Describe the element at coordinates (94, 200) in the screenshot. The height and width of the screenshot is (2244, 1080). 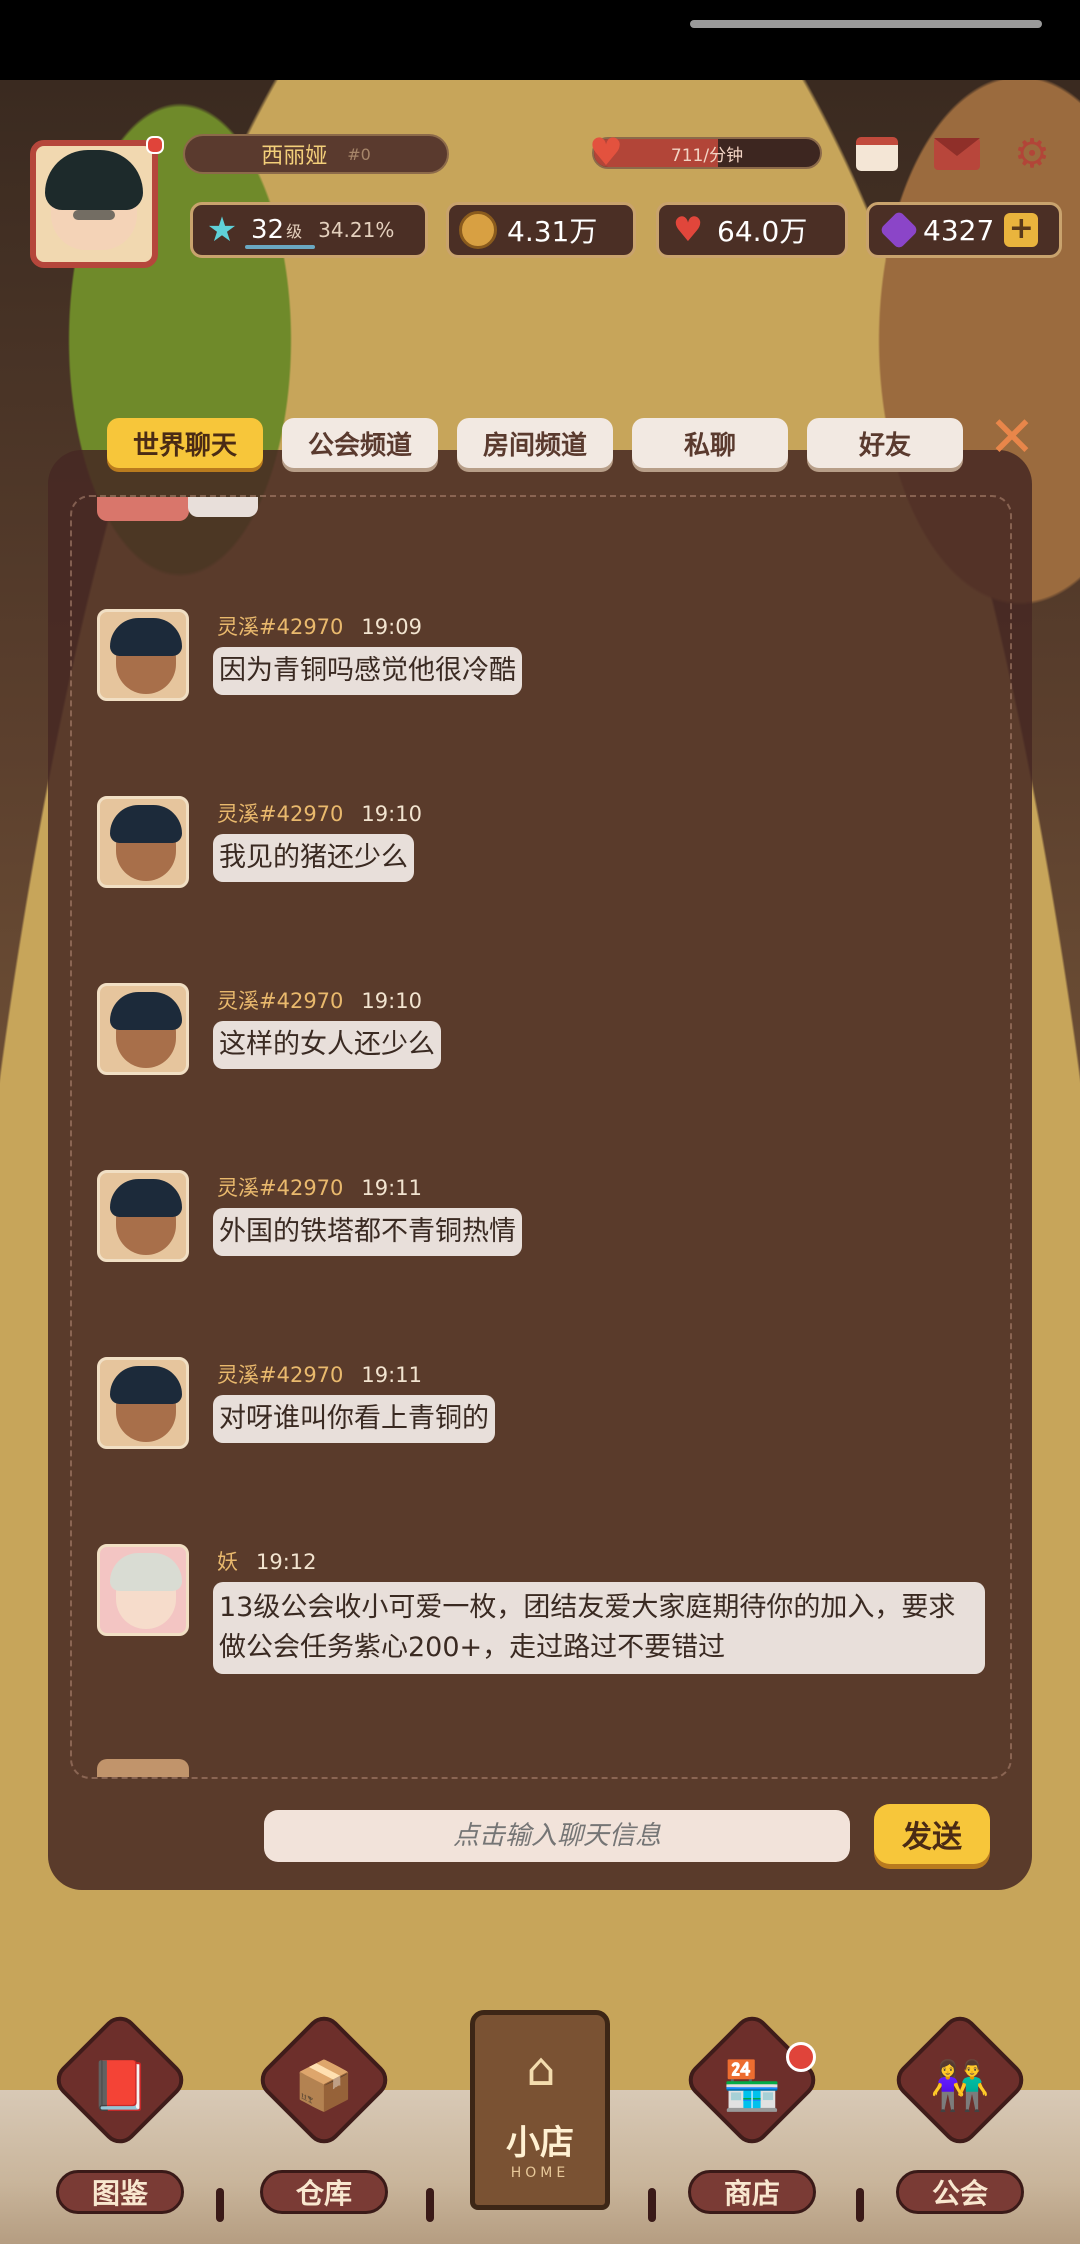
I see `player-avatar-face` at that location.